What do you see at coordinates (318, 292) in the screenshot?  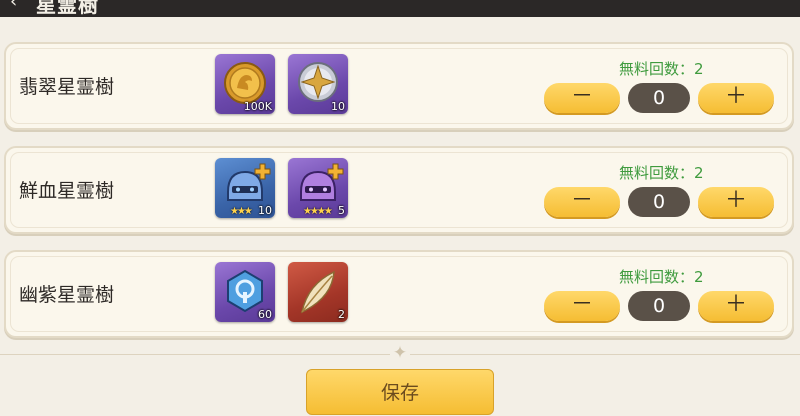 I see `reward-item-feather: 2` at bounding box center [318, 292].